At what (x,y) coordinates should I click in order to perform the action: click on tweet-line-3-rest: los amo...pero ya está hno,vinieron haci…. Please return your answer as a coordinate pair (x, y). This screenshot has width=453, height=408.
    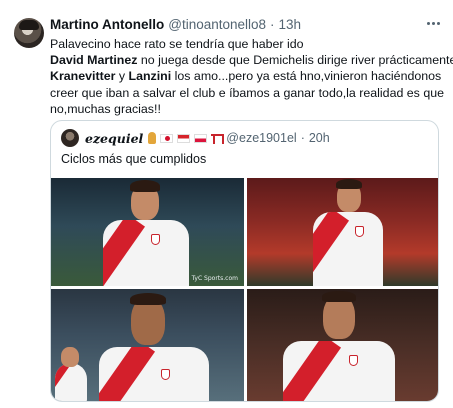
    Looking at the image, I should click on (306, 76).